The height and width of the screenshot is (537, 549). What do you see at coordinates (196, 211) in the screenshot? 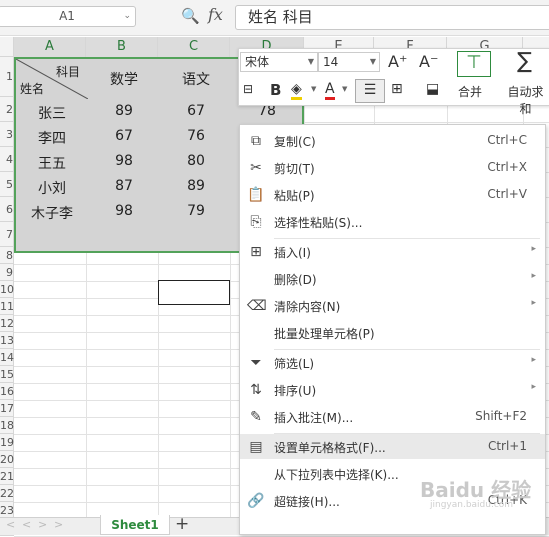
I see `table-cell: 79` at bounding box center [196, 211].